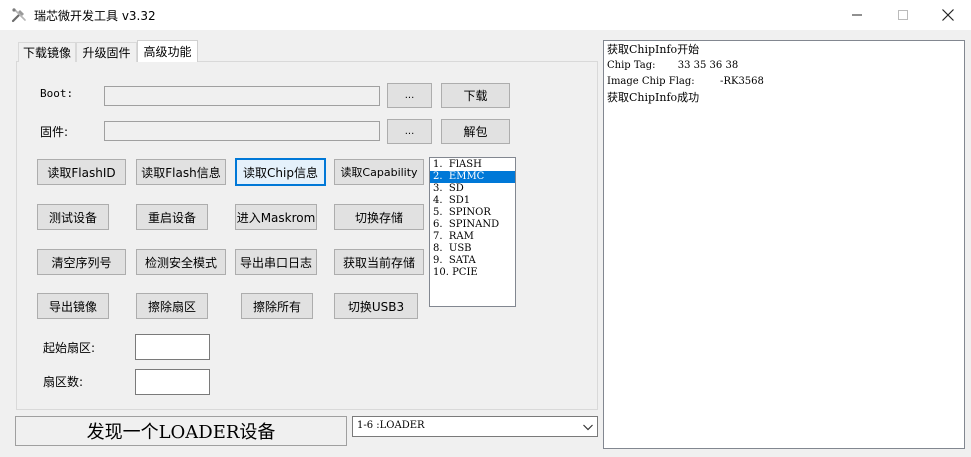 The width and height of the screenshot is (971, 457). Describe the element at coordinates (106, 52) in the screenshot. I see `tab-upgrade-firmware: 升级固件` at that location.